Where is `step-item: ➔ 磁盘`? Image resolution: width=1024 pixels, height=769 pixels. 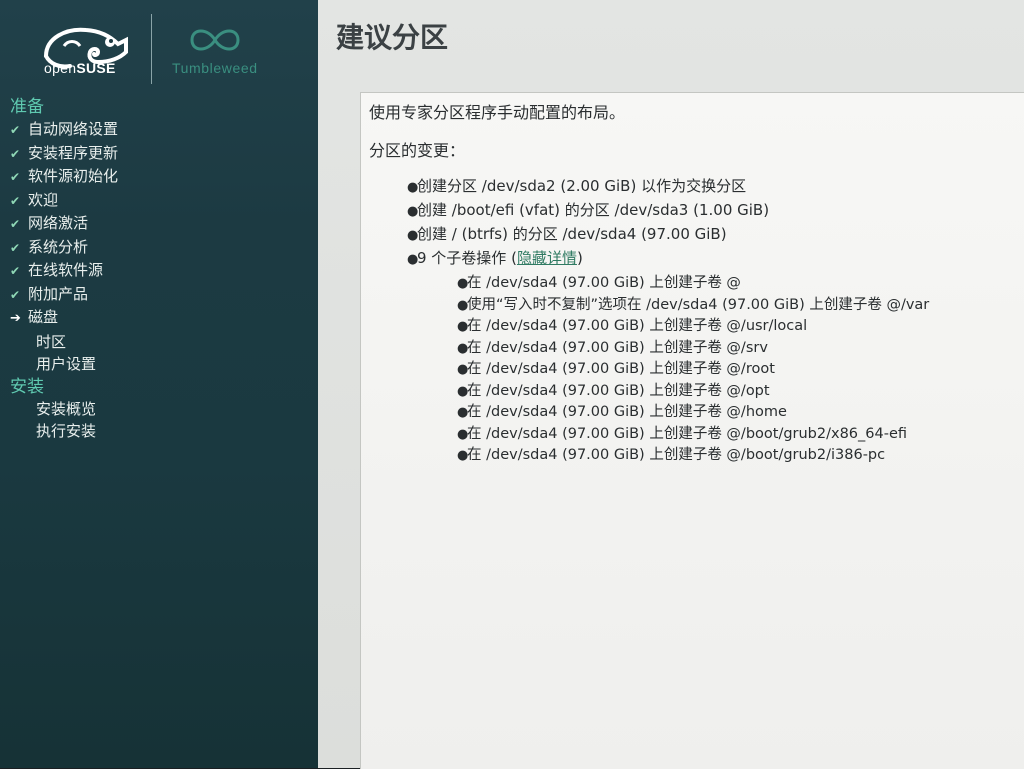 step-item: ➔ 磁盘 is located at coordinates (160, 318).